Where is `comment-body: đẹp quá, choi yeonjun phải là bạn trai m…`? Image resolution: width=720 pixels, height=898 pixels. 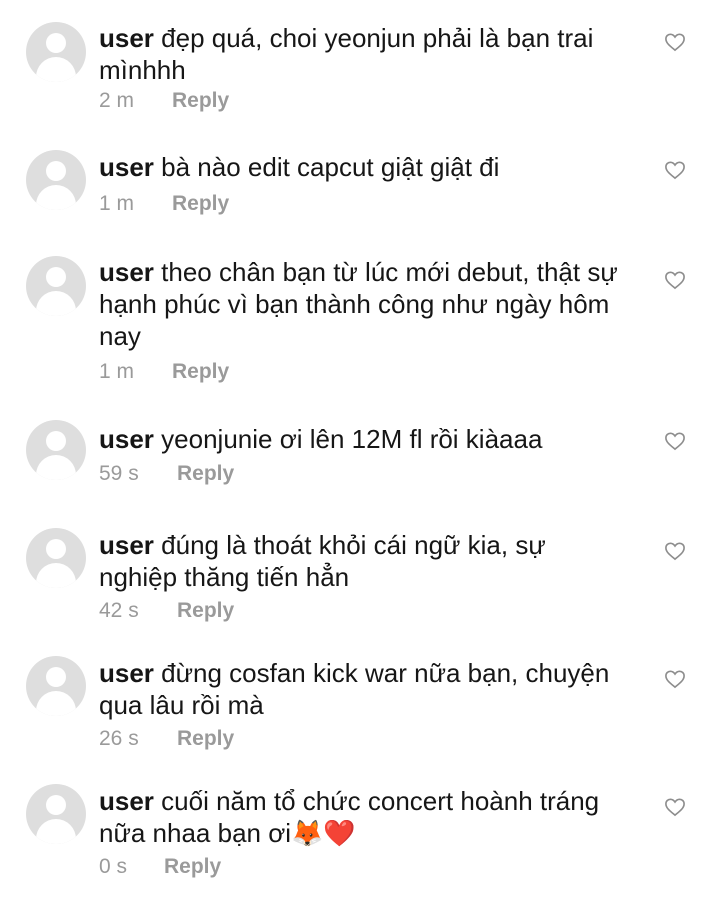 comment-body: đẹp quá, choi yeonjun phải là bạn trai m… is located at coordinates (346, 54).